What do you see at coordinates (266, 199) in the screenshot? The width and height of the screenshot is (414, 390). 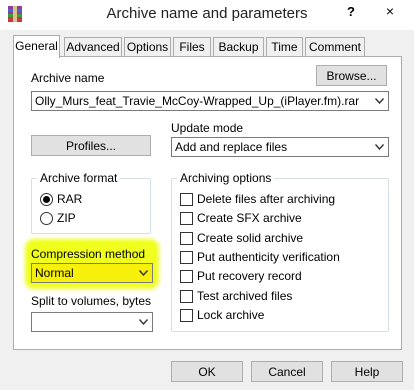 I see `option-label: Delete files after archiving` at bounding box center [266, 199].